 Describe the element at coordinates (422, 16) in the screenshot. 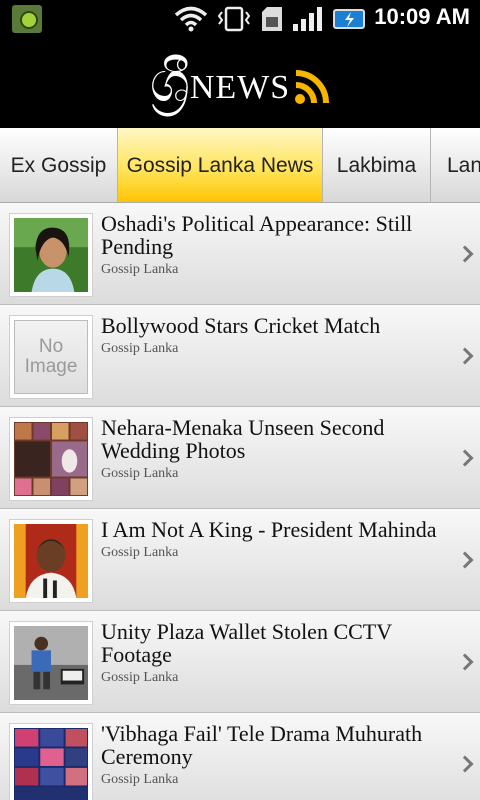

I see `clock: 10:09 AM` at that location.